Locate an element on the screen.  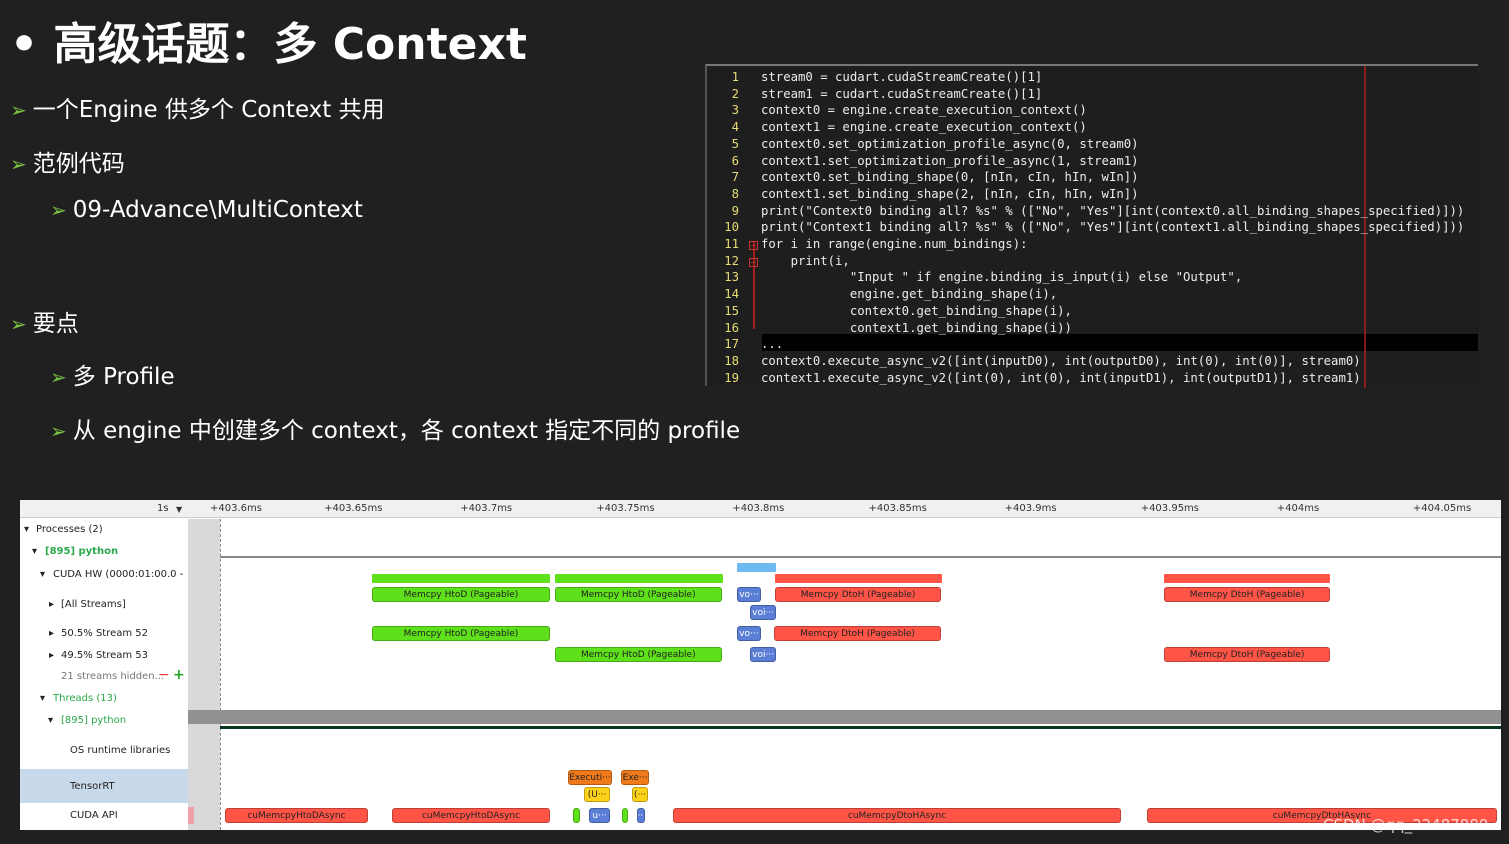
tick-label: +403.9ms is located at coordinates (1030, 508).